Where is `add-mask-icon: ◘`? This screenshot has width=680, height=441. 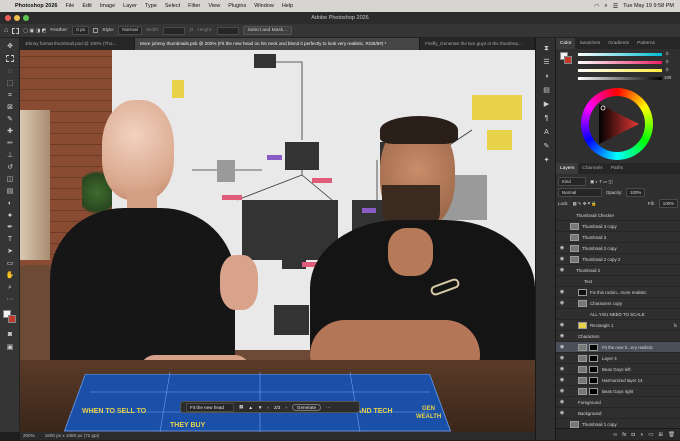 add-mask-icon: ◘ is located at coordinates (633, 434).